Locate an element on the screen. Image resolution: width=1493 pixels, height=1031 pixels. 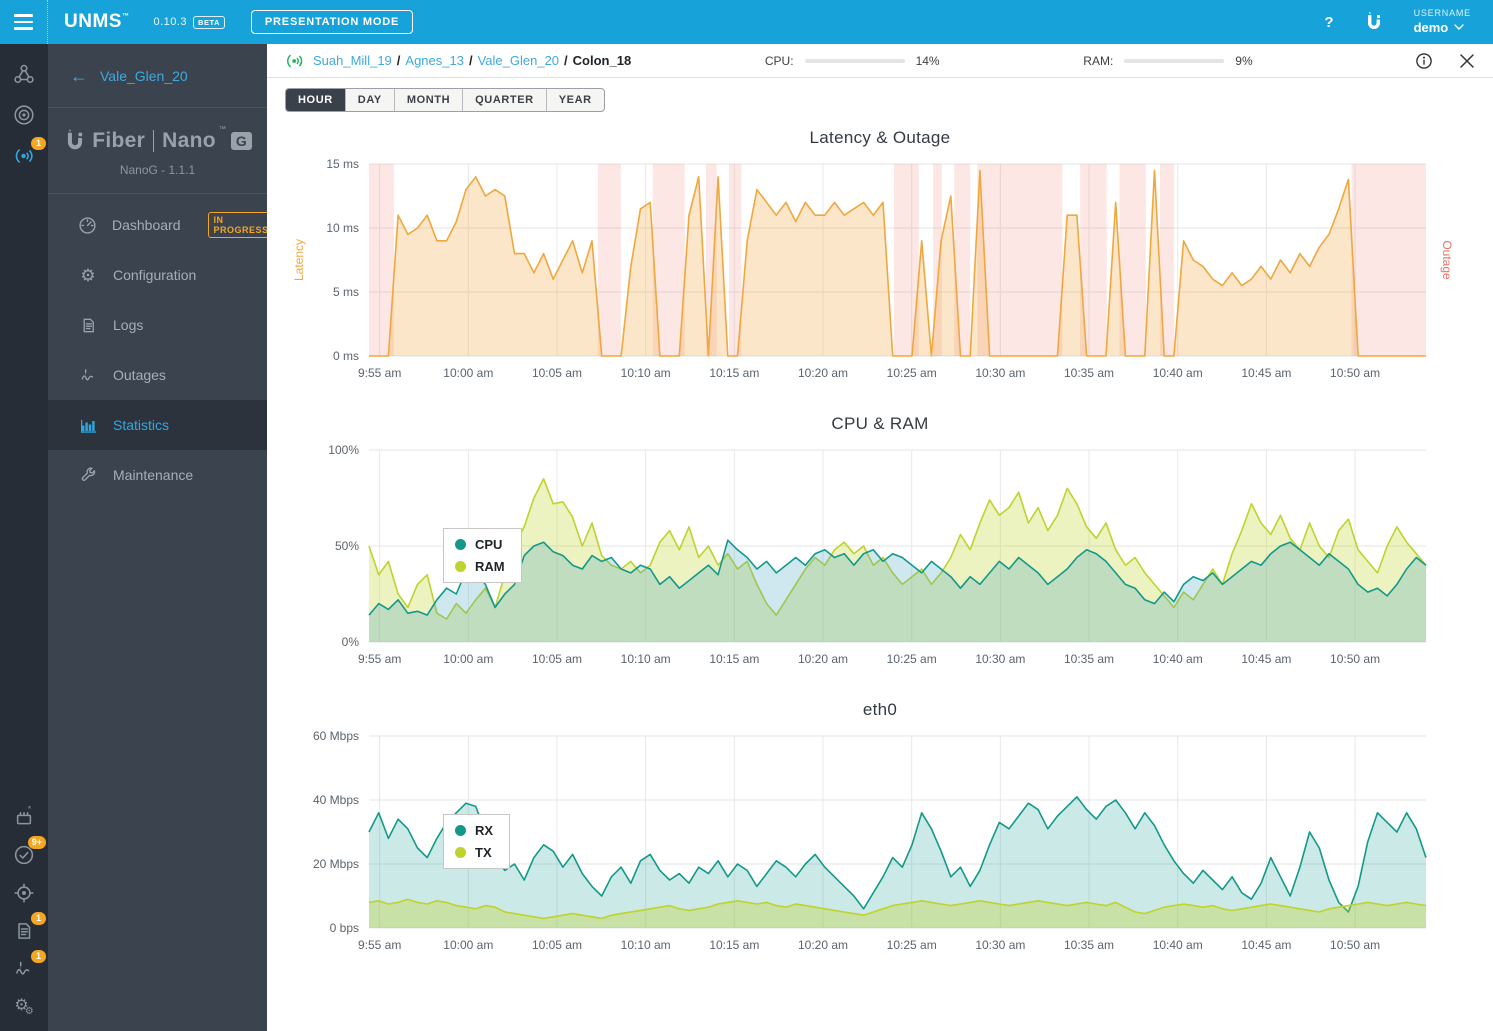
app-version: 0.10.3 is located at coordinates (170, 22).